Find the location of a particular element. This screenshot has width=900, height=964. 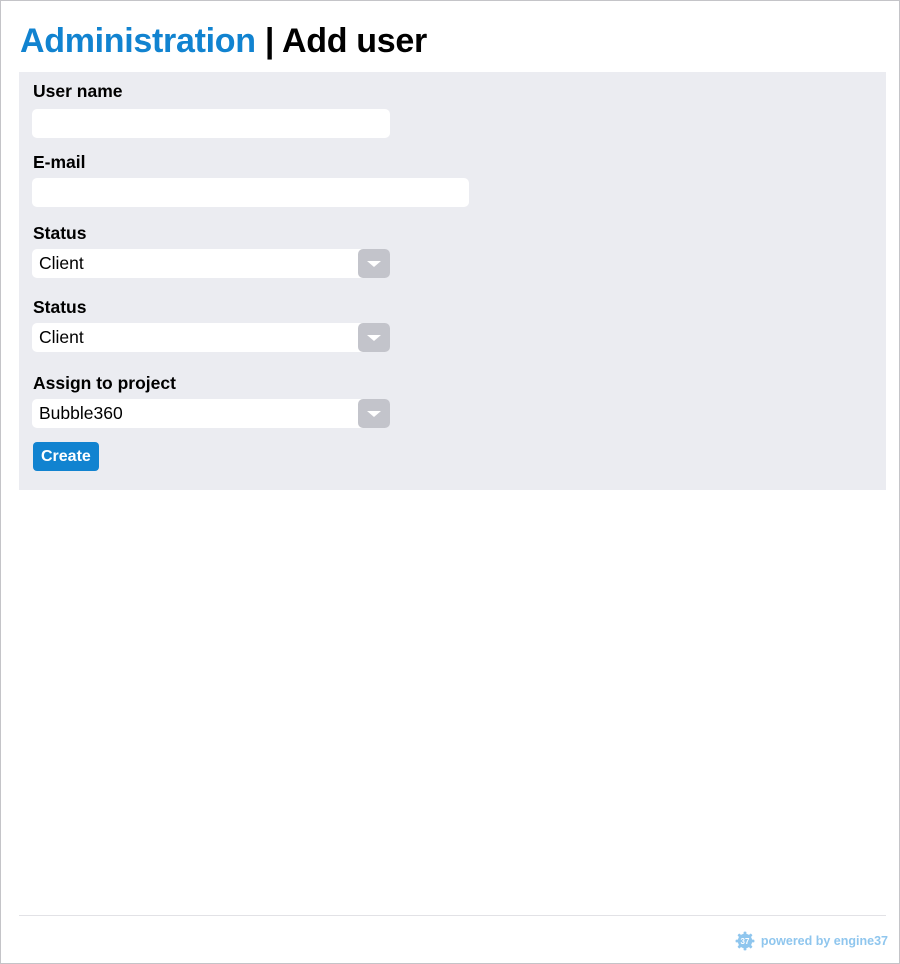

status-select-2: Client is located at coordinates (211, 337).